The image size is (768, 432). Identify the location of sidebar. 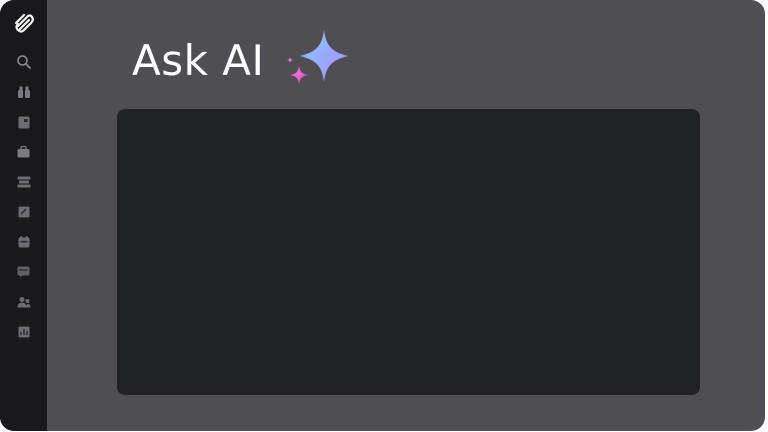
(23, 215).